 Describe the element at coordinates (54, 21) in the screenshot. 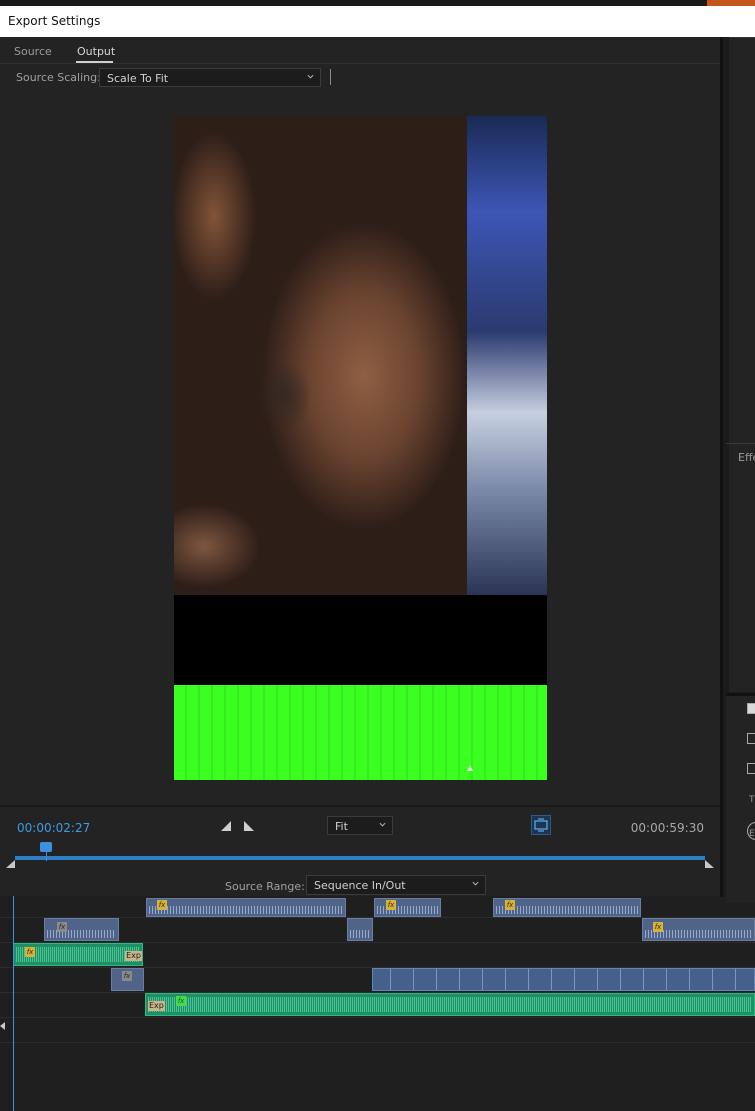

I see `window-title: Export Settings` at that location.